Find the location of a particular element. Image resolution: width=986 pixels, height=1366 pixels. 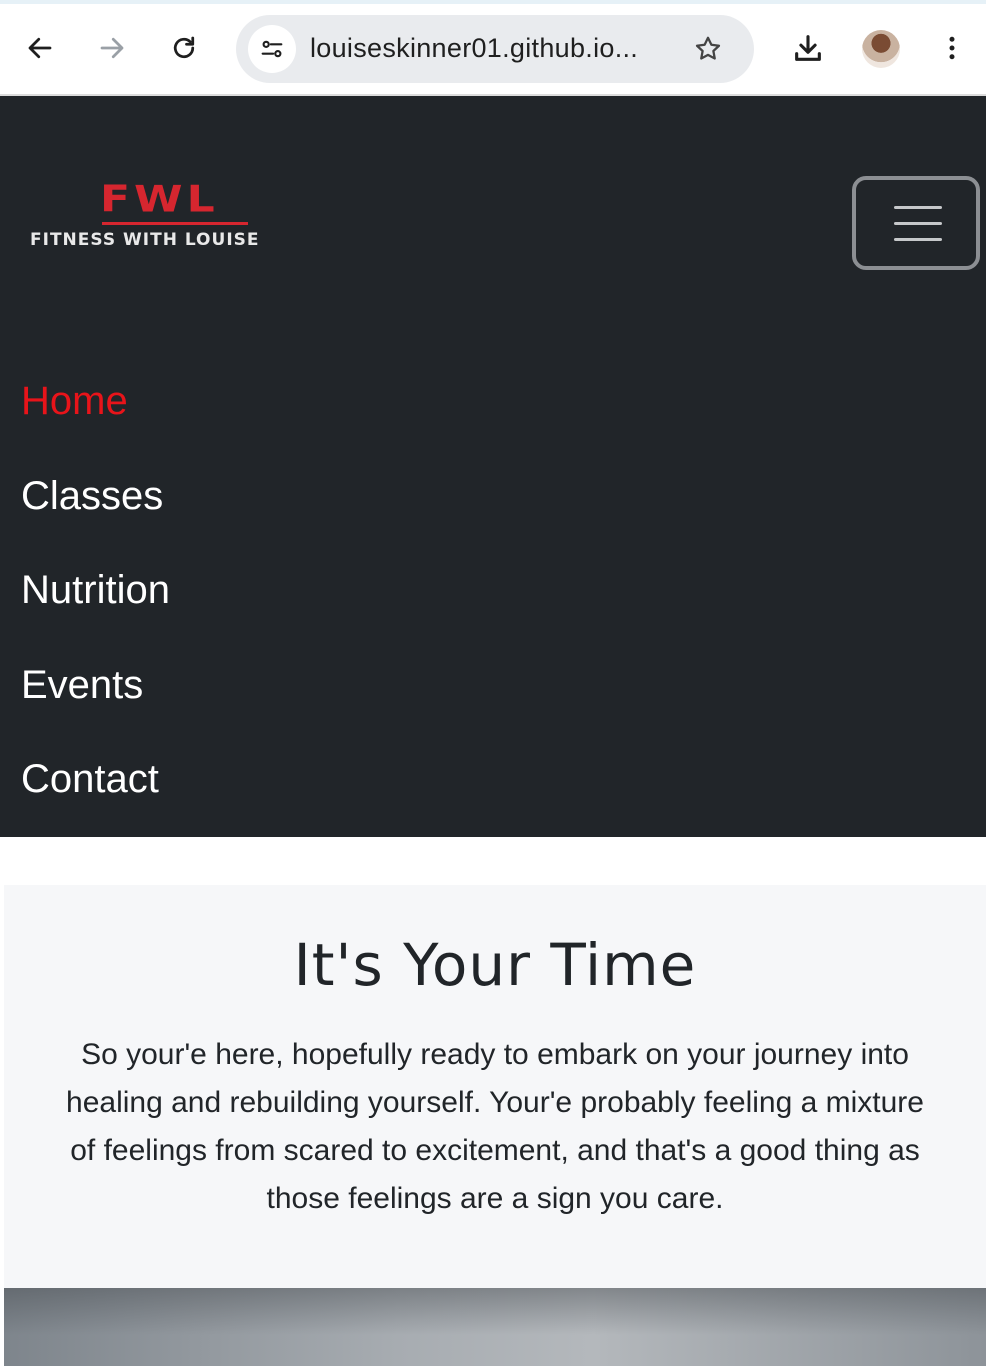

brand-logo: FWL FITNESS WITH LOUISE is located at coordinates (175, 218).